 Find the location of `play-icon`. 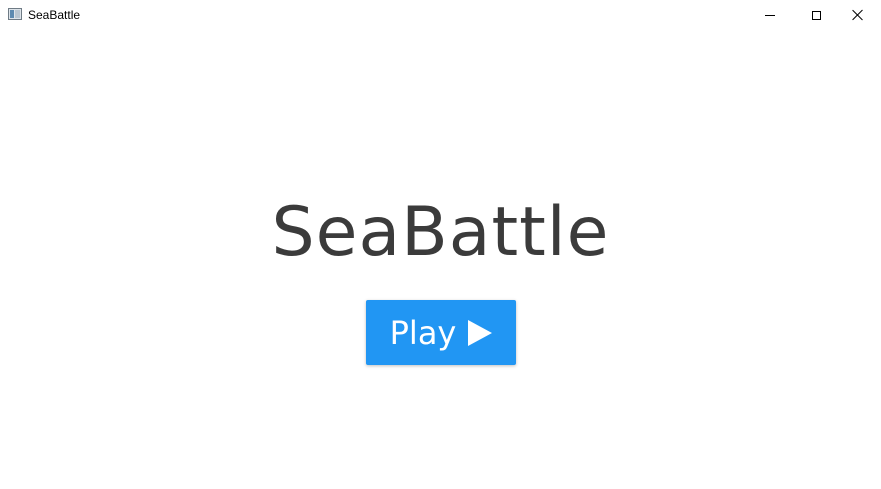

play-icon is located at coordinates (480, 332).